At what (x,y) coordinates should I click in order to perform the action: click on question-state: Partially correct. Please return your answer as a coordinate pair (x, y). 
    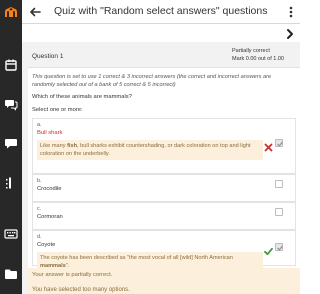
    Looking at the image, I should click on (251, 51).